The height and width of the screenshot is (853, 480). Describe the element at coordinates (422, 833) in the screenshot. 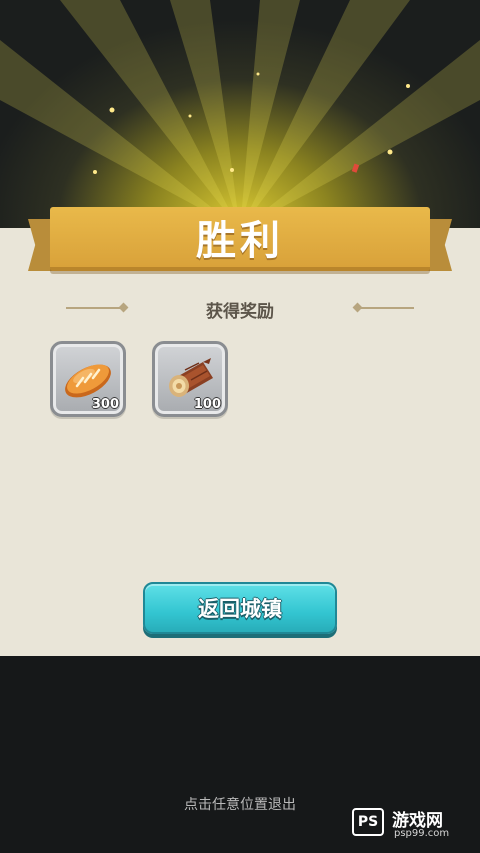

I see `watermark-url: psp99.com` at that location.